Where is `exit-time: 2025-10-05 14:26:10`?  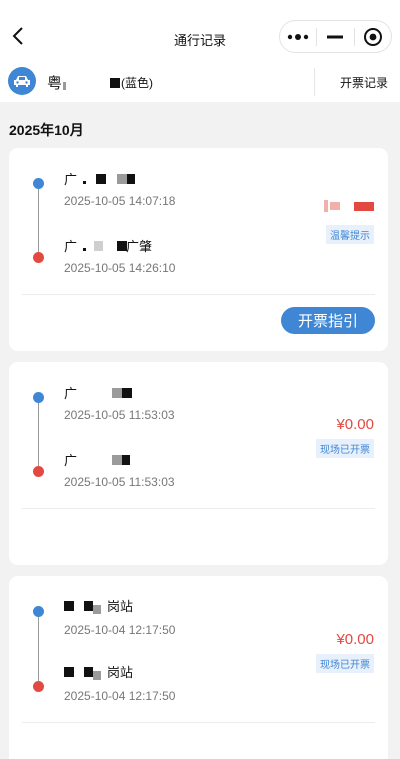 exit-time: 2025-10-05 14:26:10 is located at coordinates (120, 268).